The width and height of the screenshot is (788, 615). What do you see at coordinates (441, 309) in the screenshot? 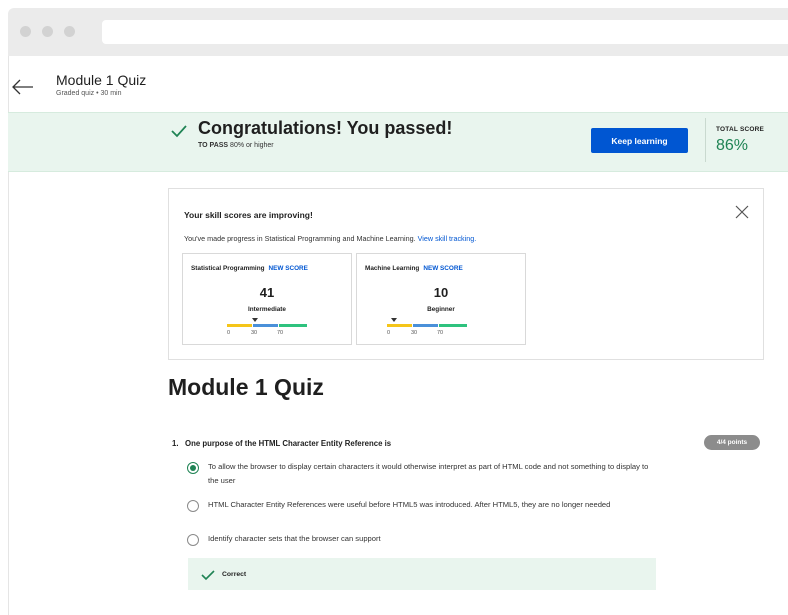
I see `skill-level: Beginner` at bounding box center [441, 309].